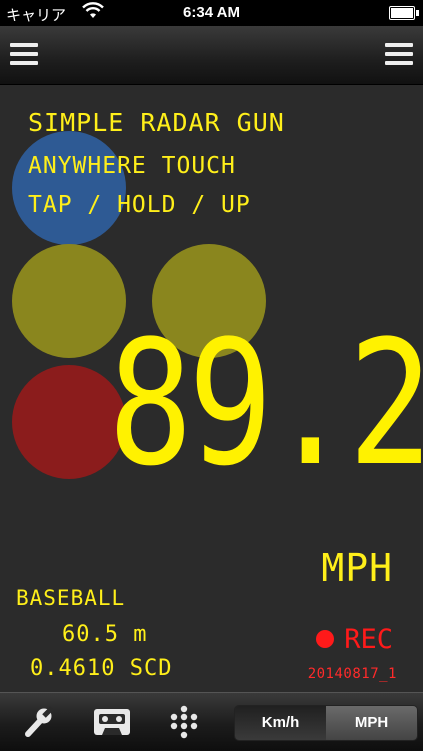 The width and height of the screenshot is (423, 751). I want to click on wrench-icon, so click(38, 722).